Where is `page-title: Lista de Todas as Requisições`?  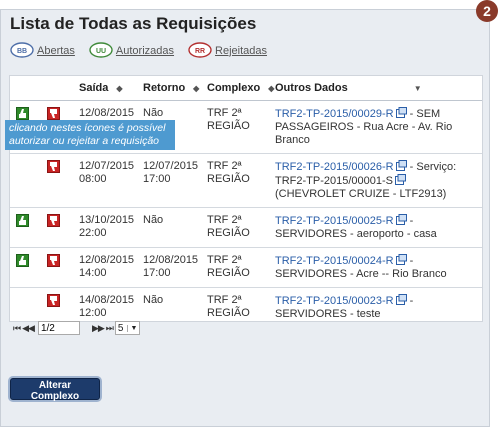 page-title: Lista de Todas as Requisições is located at coordinates (133, 23).